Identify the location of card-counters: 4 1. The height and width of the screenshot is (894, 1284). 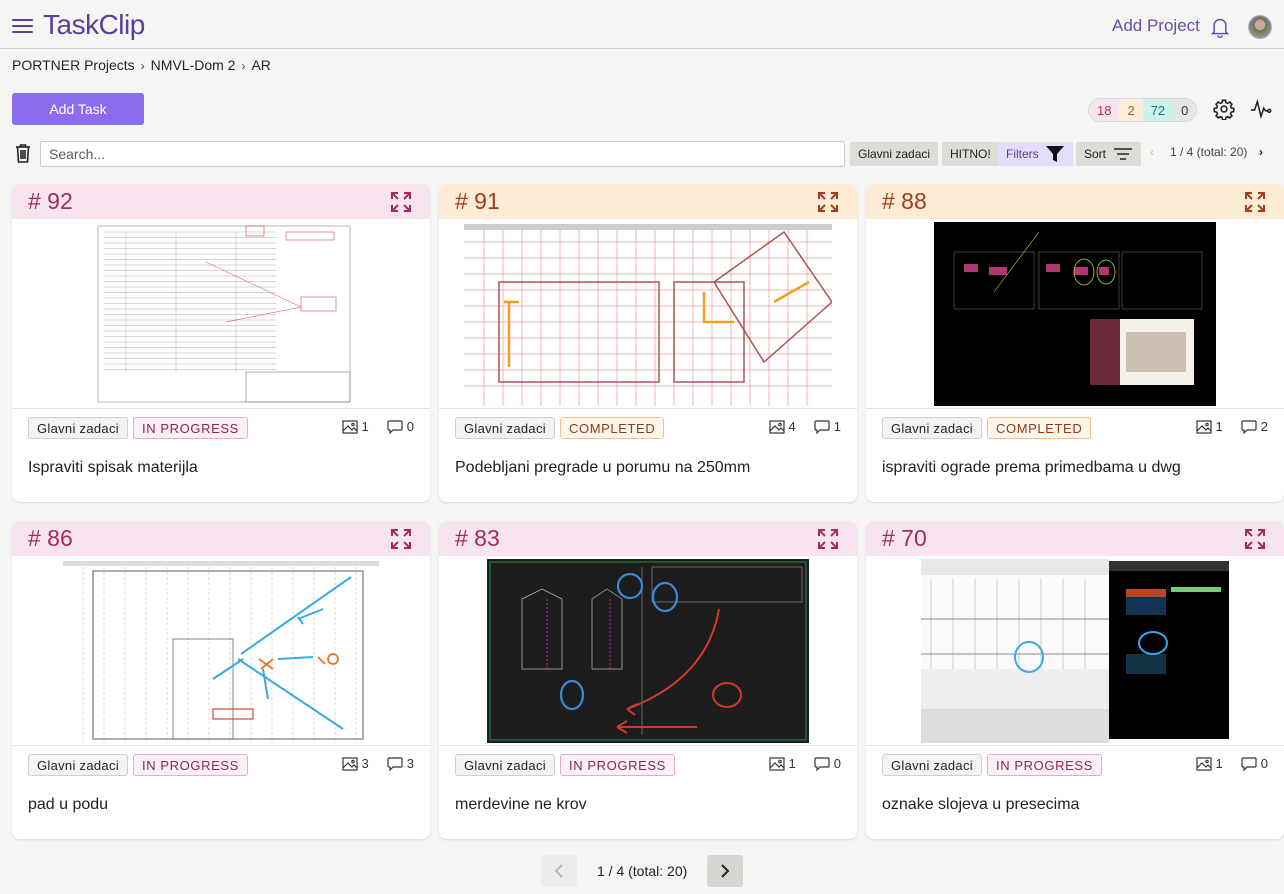
(804, 426).